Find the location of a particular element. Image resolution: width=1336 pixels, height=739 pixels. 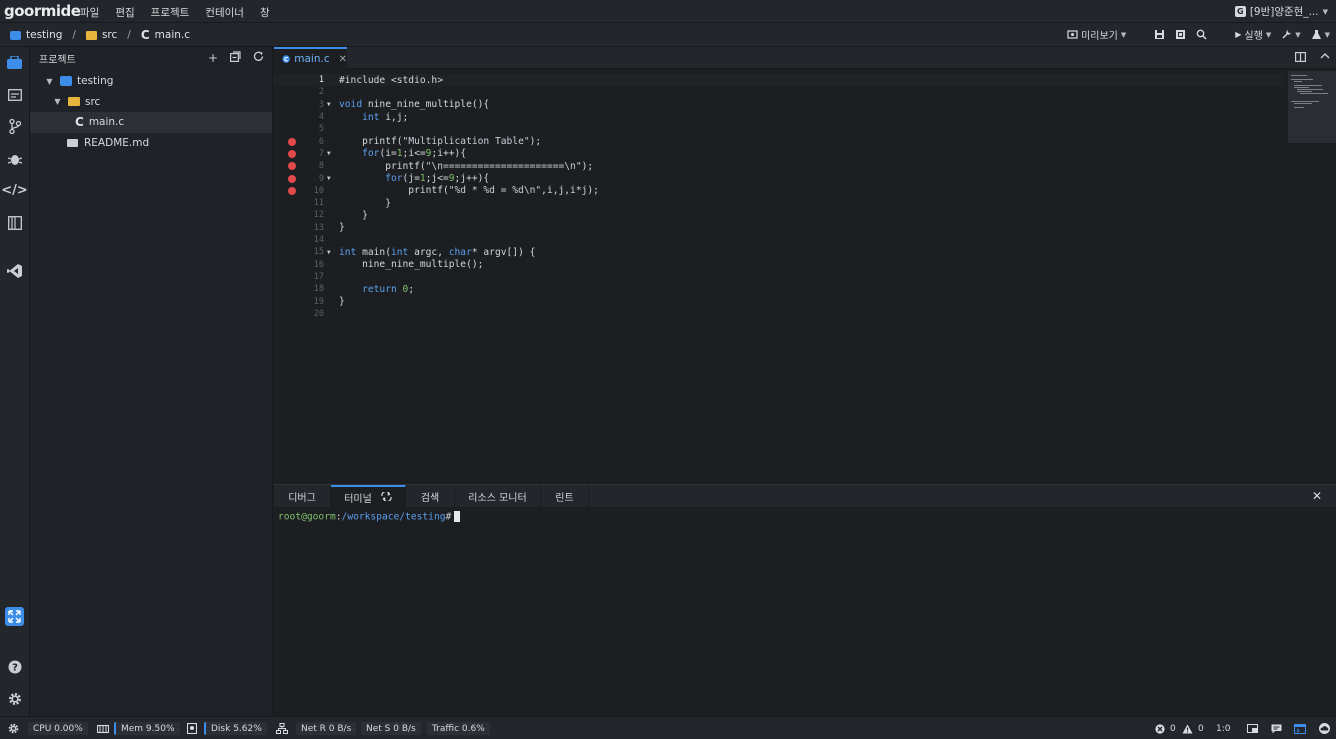

build-button: ▼ is located at coordinates (1291, 34).